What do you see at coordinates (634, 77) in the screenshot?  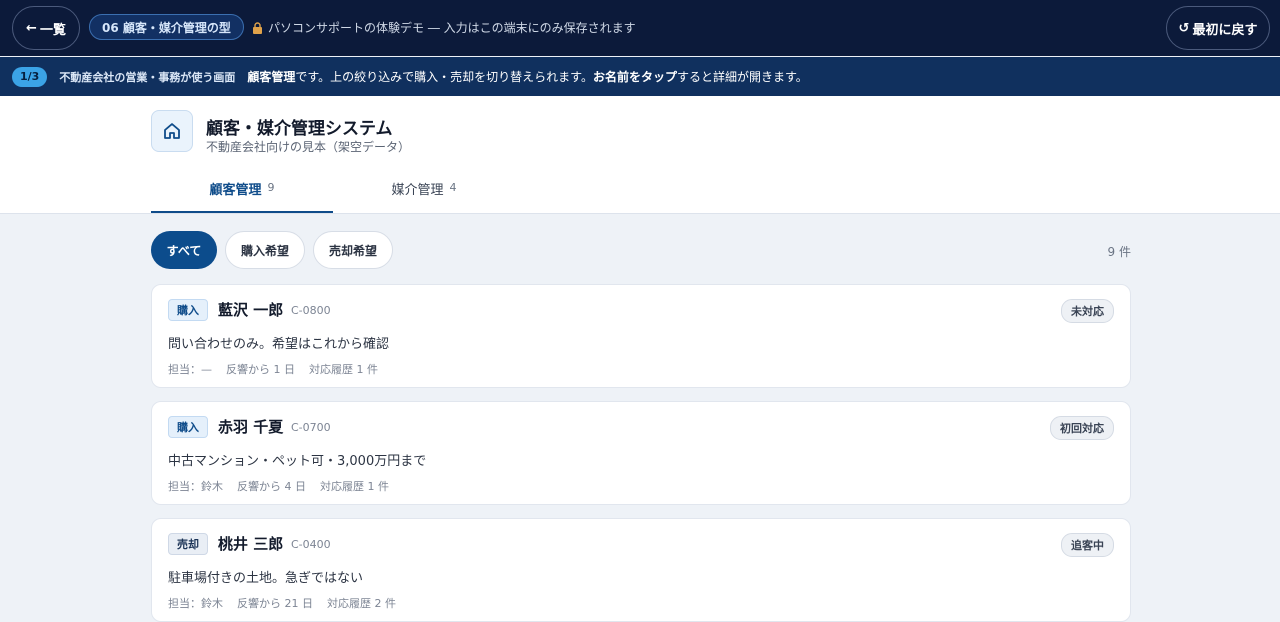 I see `step-bold-2: お名前をタップ` at bounding box center [634, 77].